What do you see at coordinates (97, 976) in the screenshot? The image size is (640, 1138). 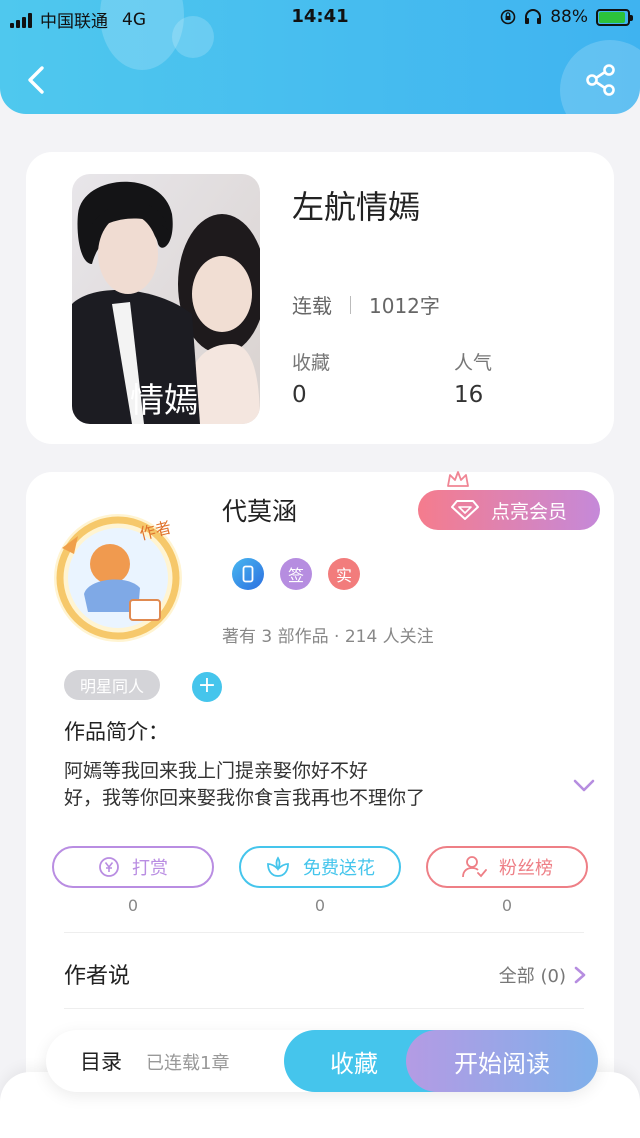 I see `author-says-title: 作者说` at bounding box center [97, 976].